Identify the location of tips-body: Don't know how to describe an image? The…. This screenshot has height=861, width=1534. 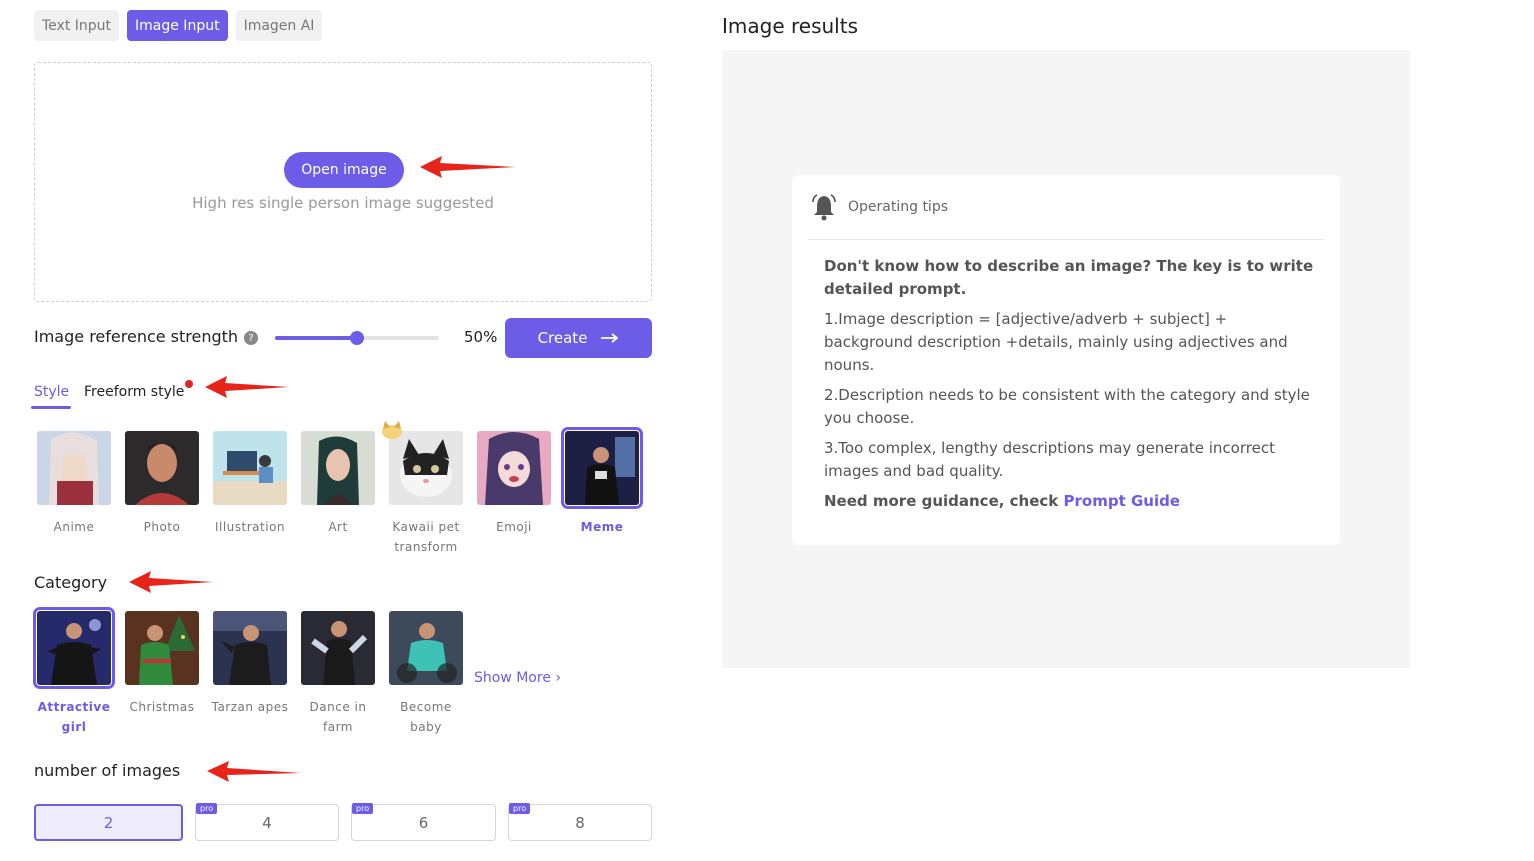
(1069, 387).